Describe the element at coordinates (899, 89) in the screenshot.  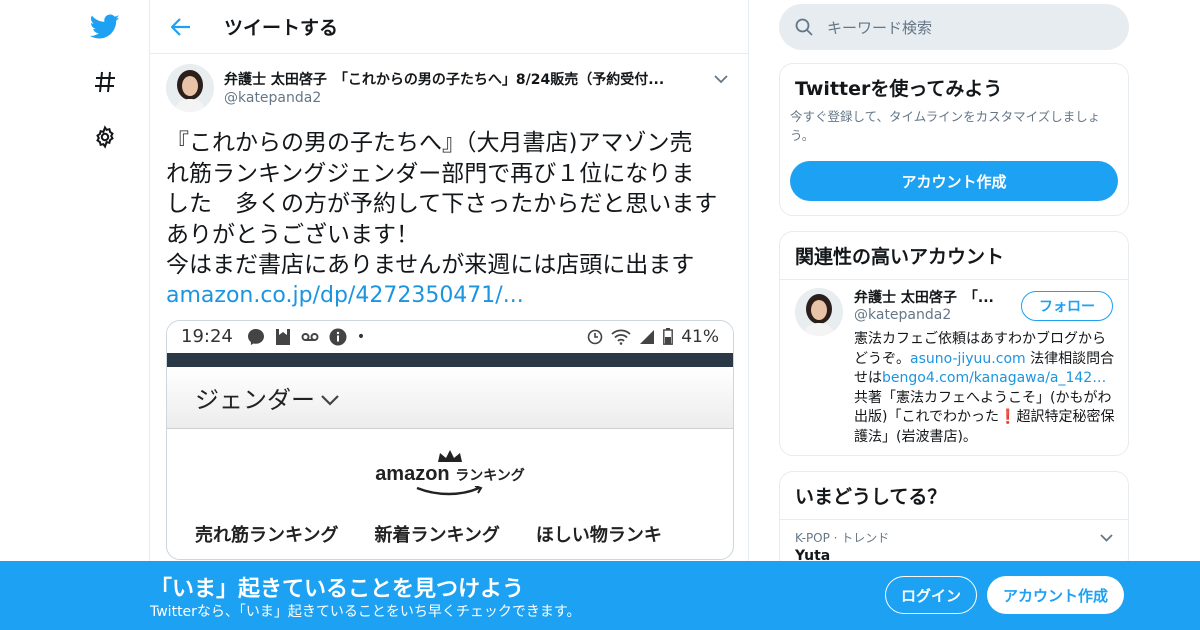
I see `card-title: Twitterを使ってみよう` at that location.